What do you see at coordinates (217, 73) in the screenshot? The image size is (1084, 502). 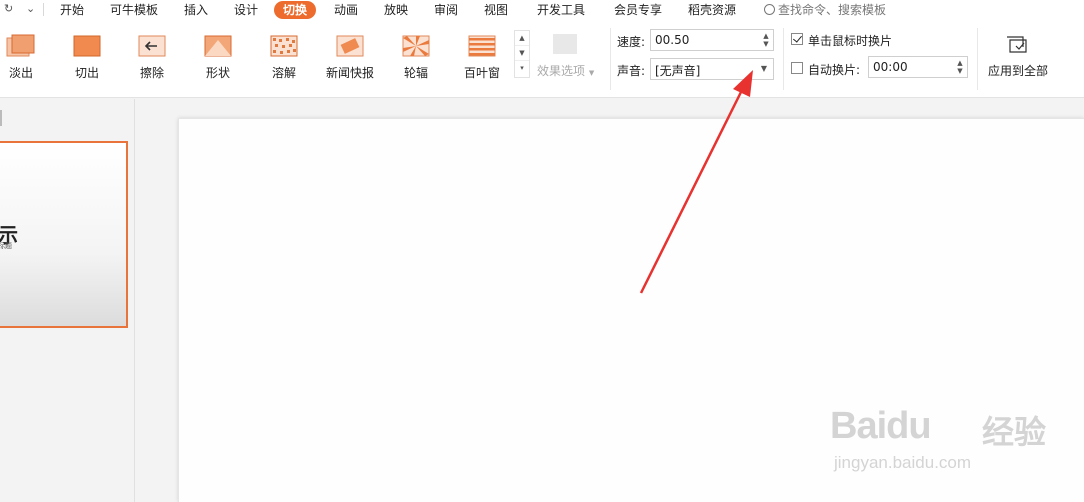 I see `effect-label: 形状` at bounding box center [217, 73].